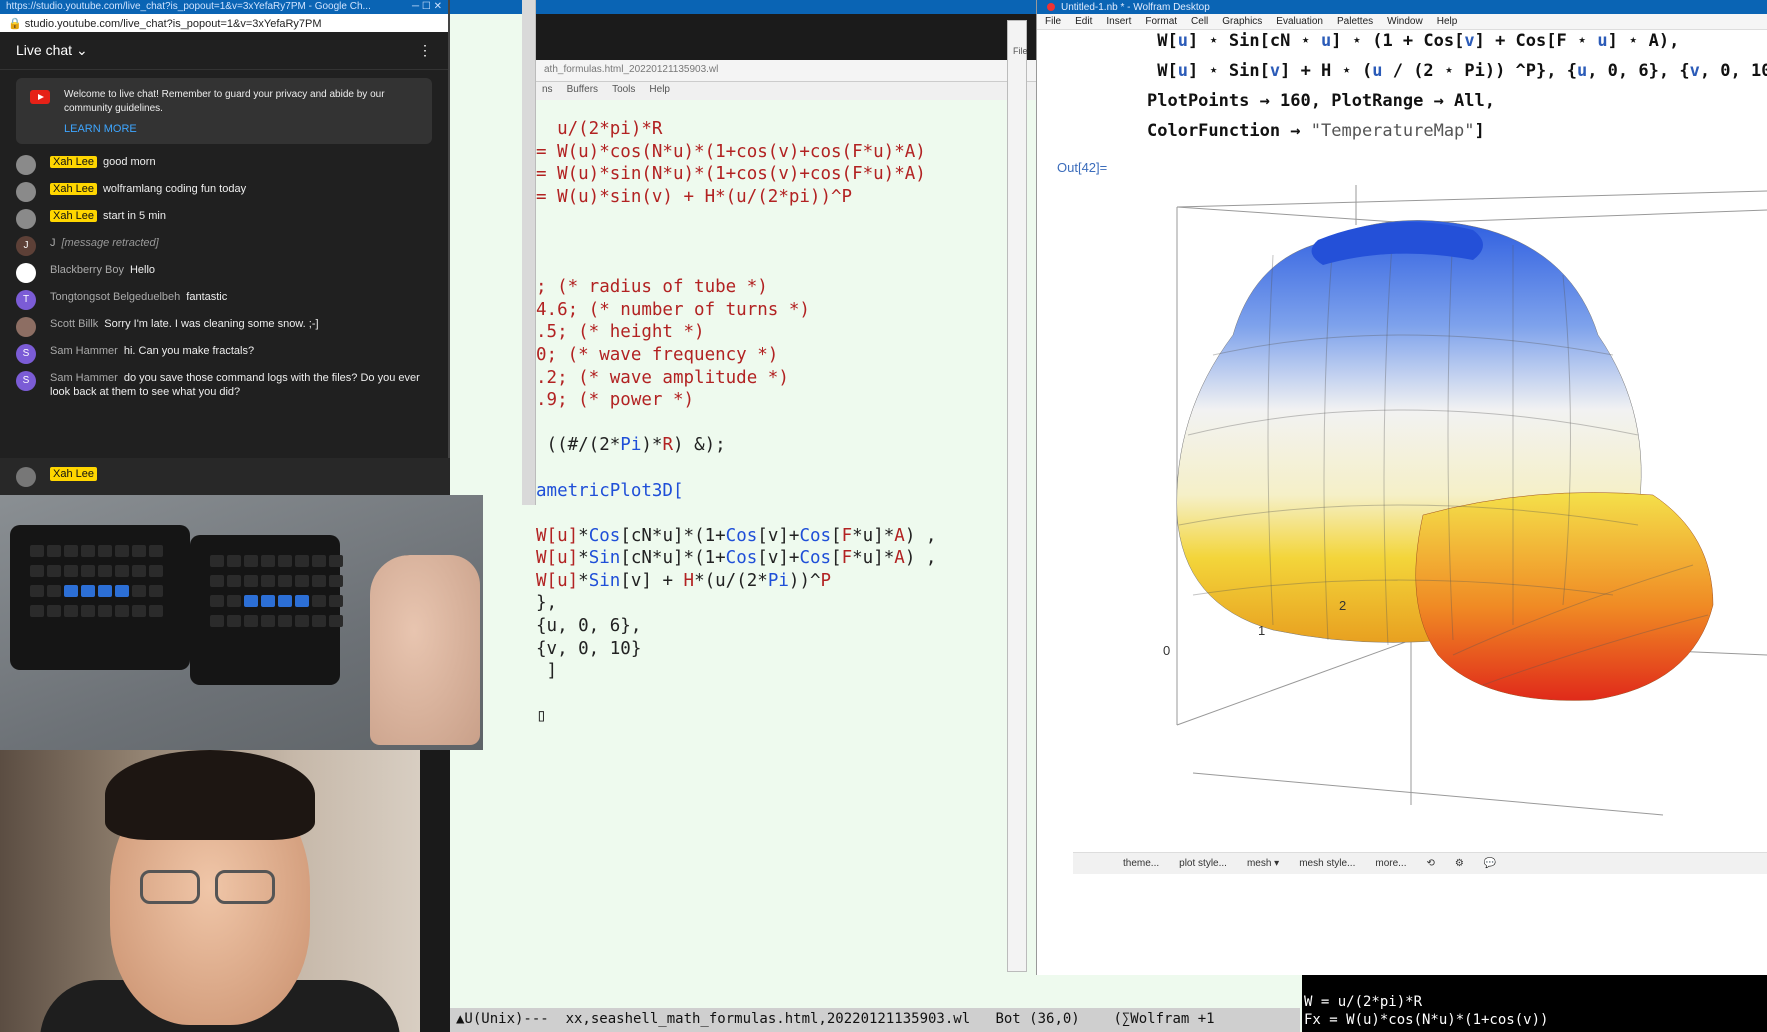  I want to click on menu-file: File, so click(1053, 21).